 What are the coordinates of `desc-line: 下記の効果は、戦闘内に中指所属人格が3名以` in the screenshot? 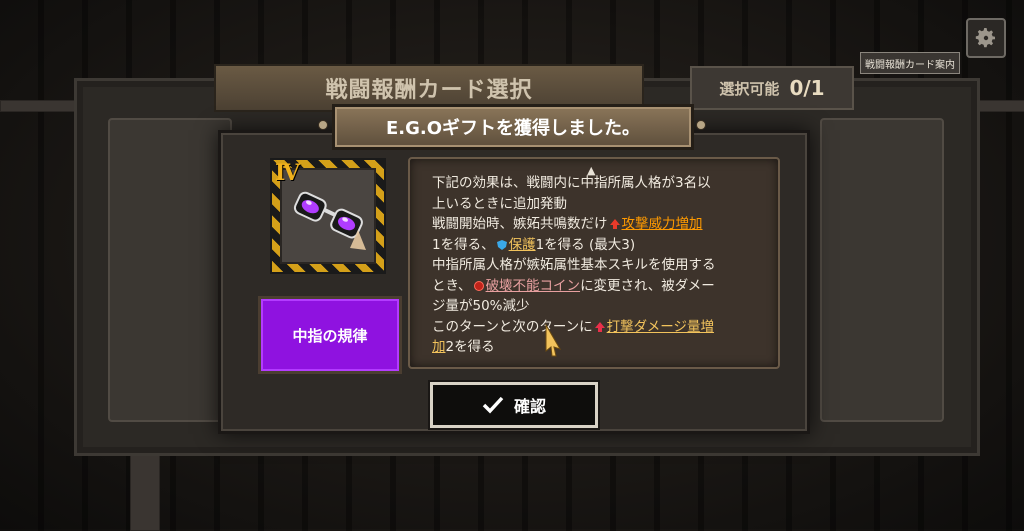 It's located at (571, 183).